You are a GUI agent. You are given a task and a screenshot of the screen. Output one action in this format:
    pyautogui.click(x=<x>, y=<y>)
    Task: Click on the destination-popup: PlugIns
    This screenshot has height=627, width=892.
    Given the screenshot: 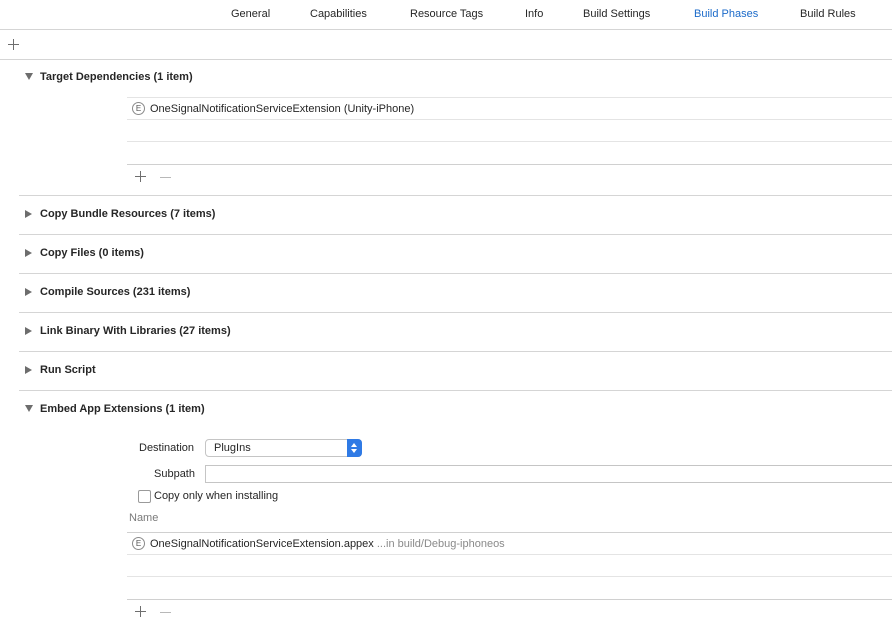 What is the action you would take?
    pyautogui.click(x=283, y=448)
    